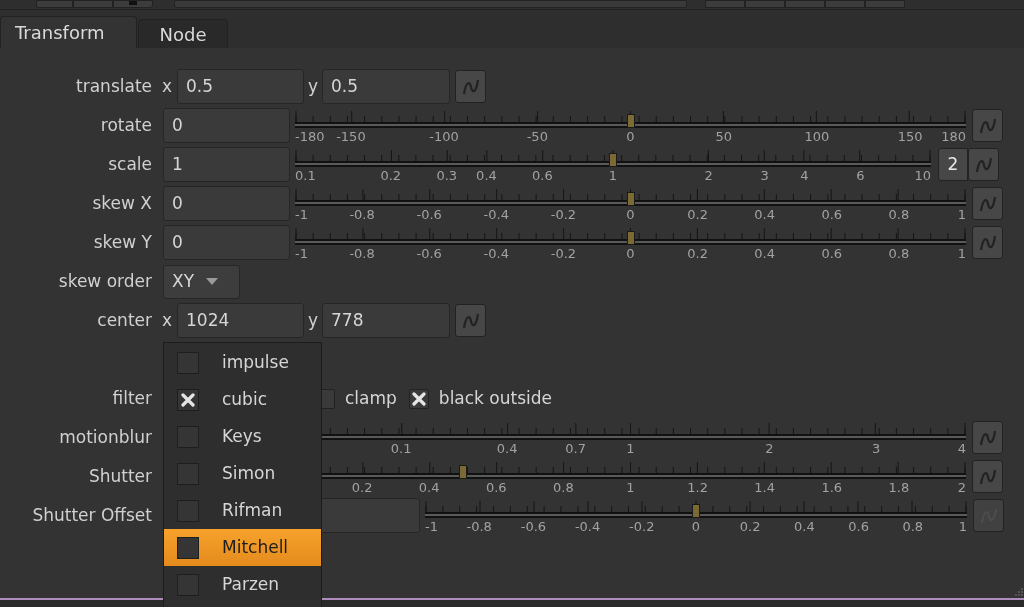  What do you see at coordinates (961, 448) in the screenshot?
I see `tick-label: 4` at bounding box center [961, 448].